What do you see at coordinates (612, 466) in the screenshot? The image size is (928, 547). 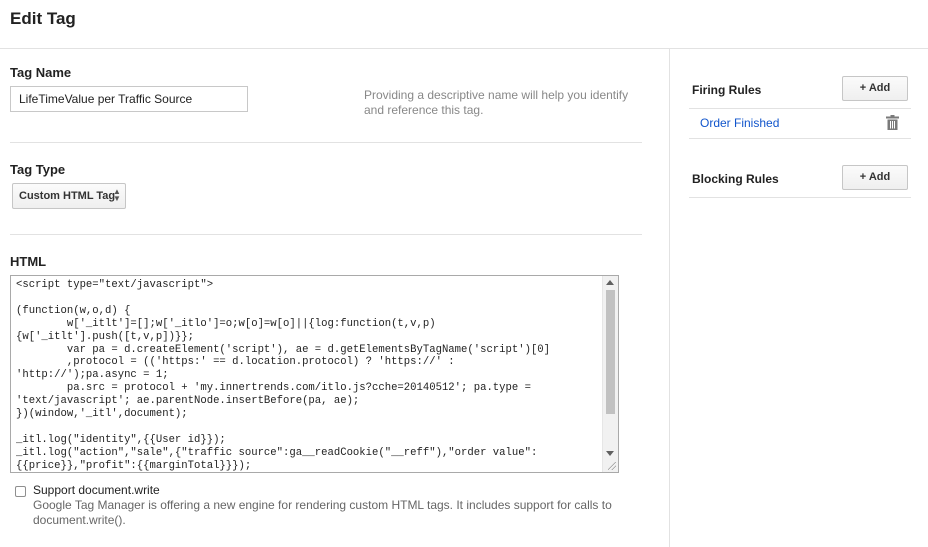 I see `resize-grip-icon` at bounding box center [612, 466].